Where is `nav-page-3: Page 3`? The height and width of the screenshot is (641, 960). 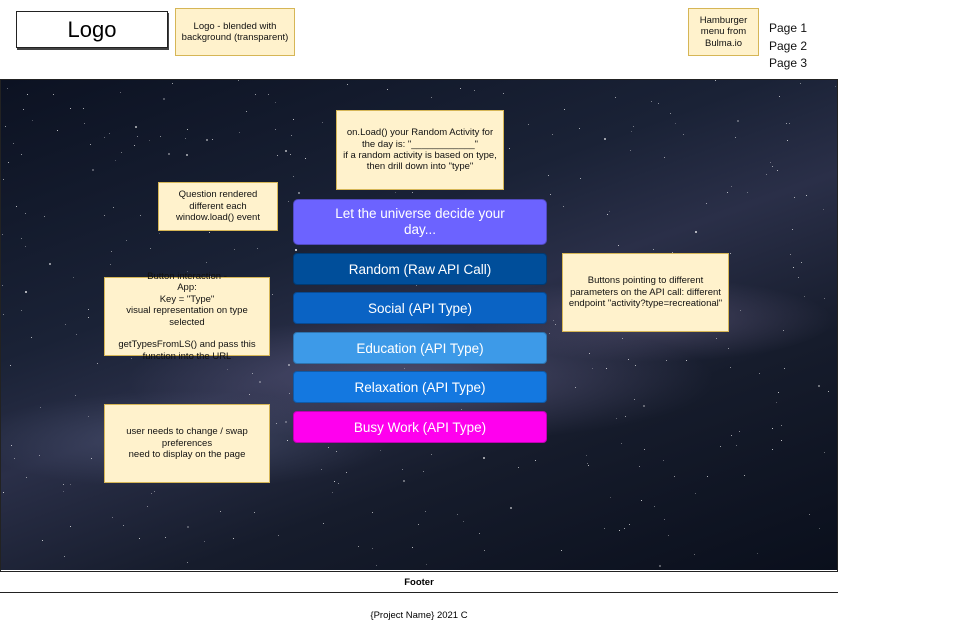
nav-page-3: Page 3 is located at coordinates (788, 64).